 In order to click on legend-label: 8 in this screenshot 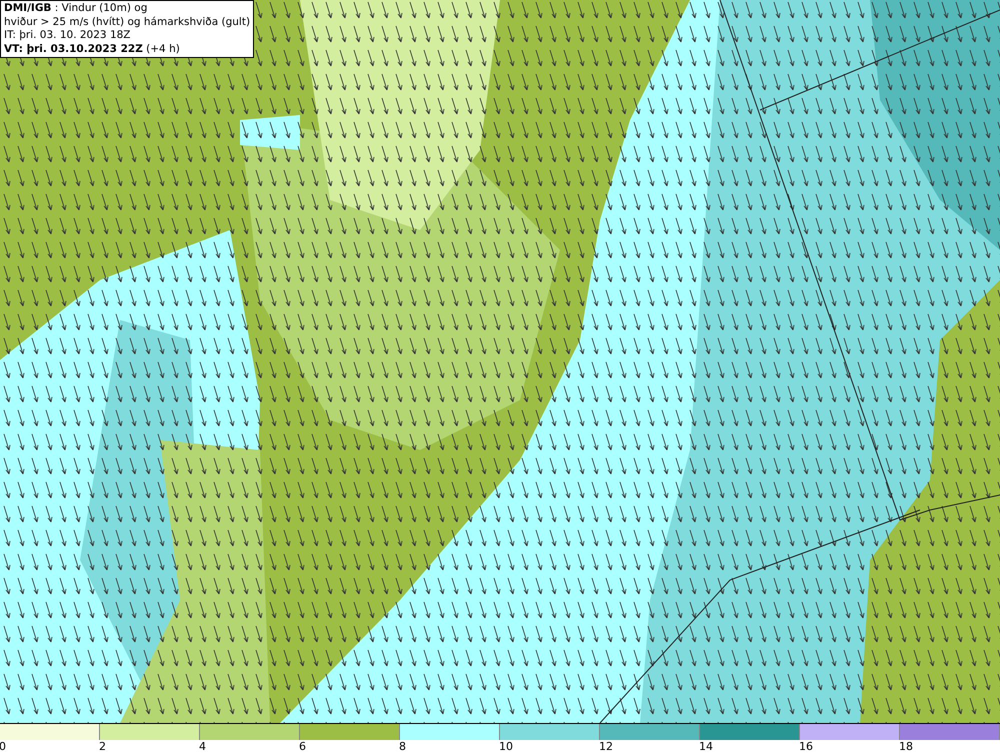, I will do `click(402, 746)`.